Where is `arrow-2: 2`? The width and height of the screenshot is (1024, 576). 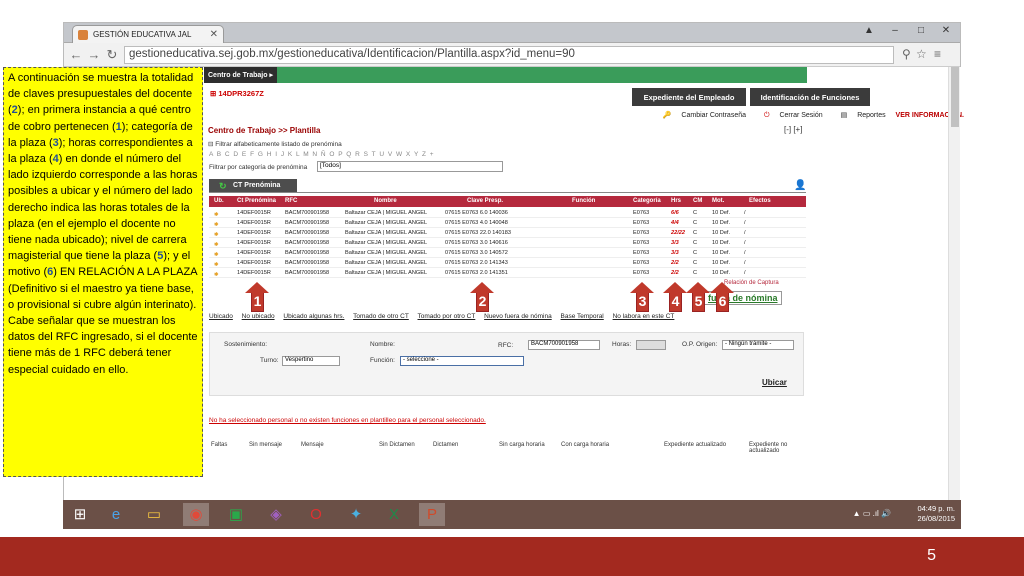
arrow-2: 2 is located at coordinates (482, 297).